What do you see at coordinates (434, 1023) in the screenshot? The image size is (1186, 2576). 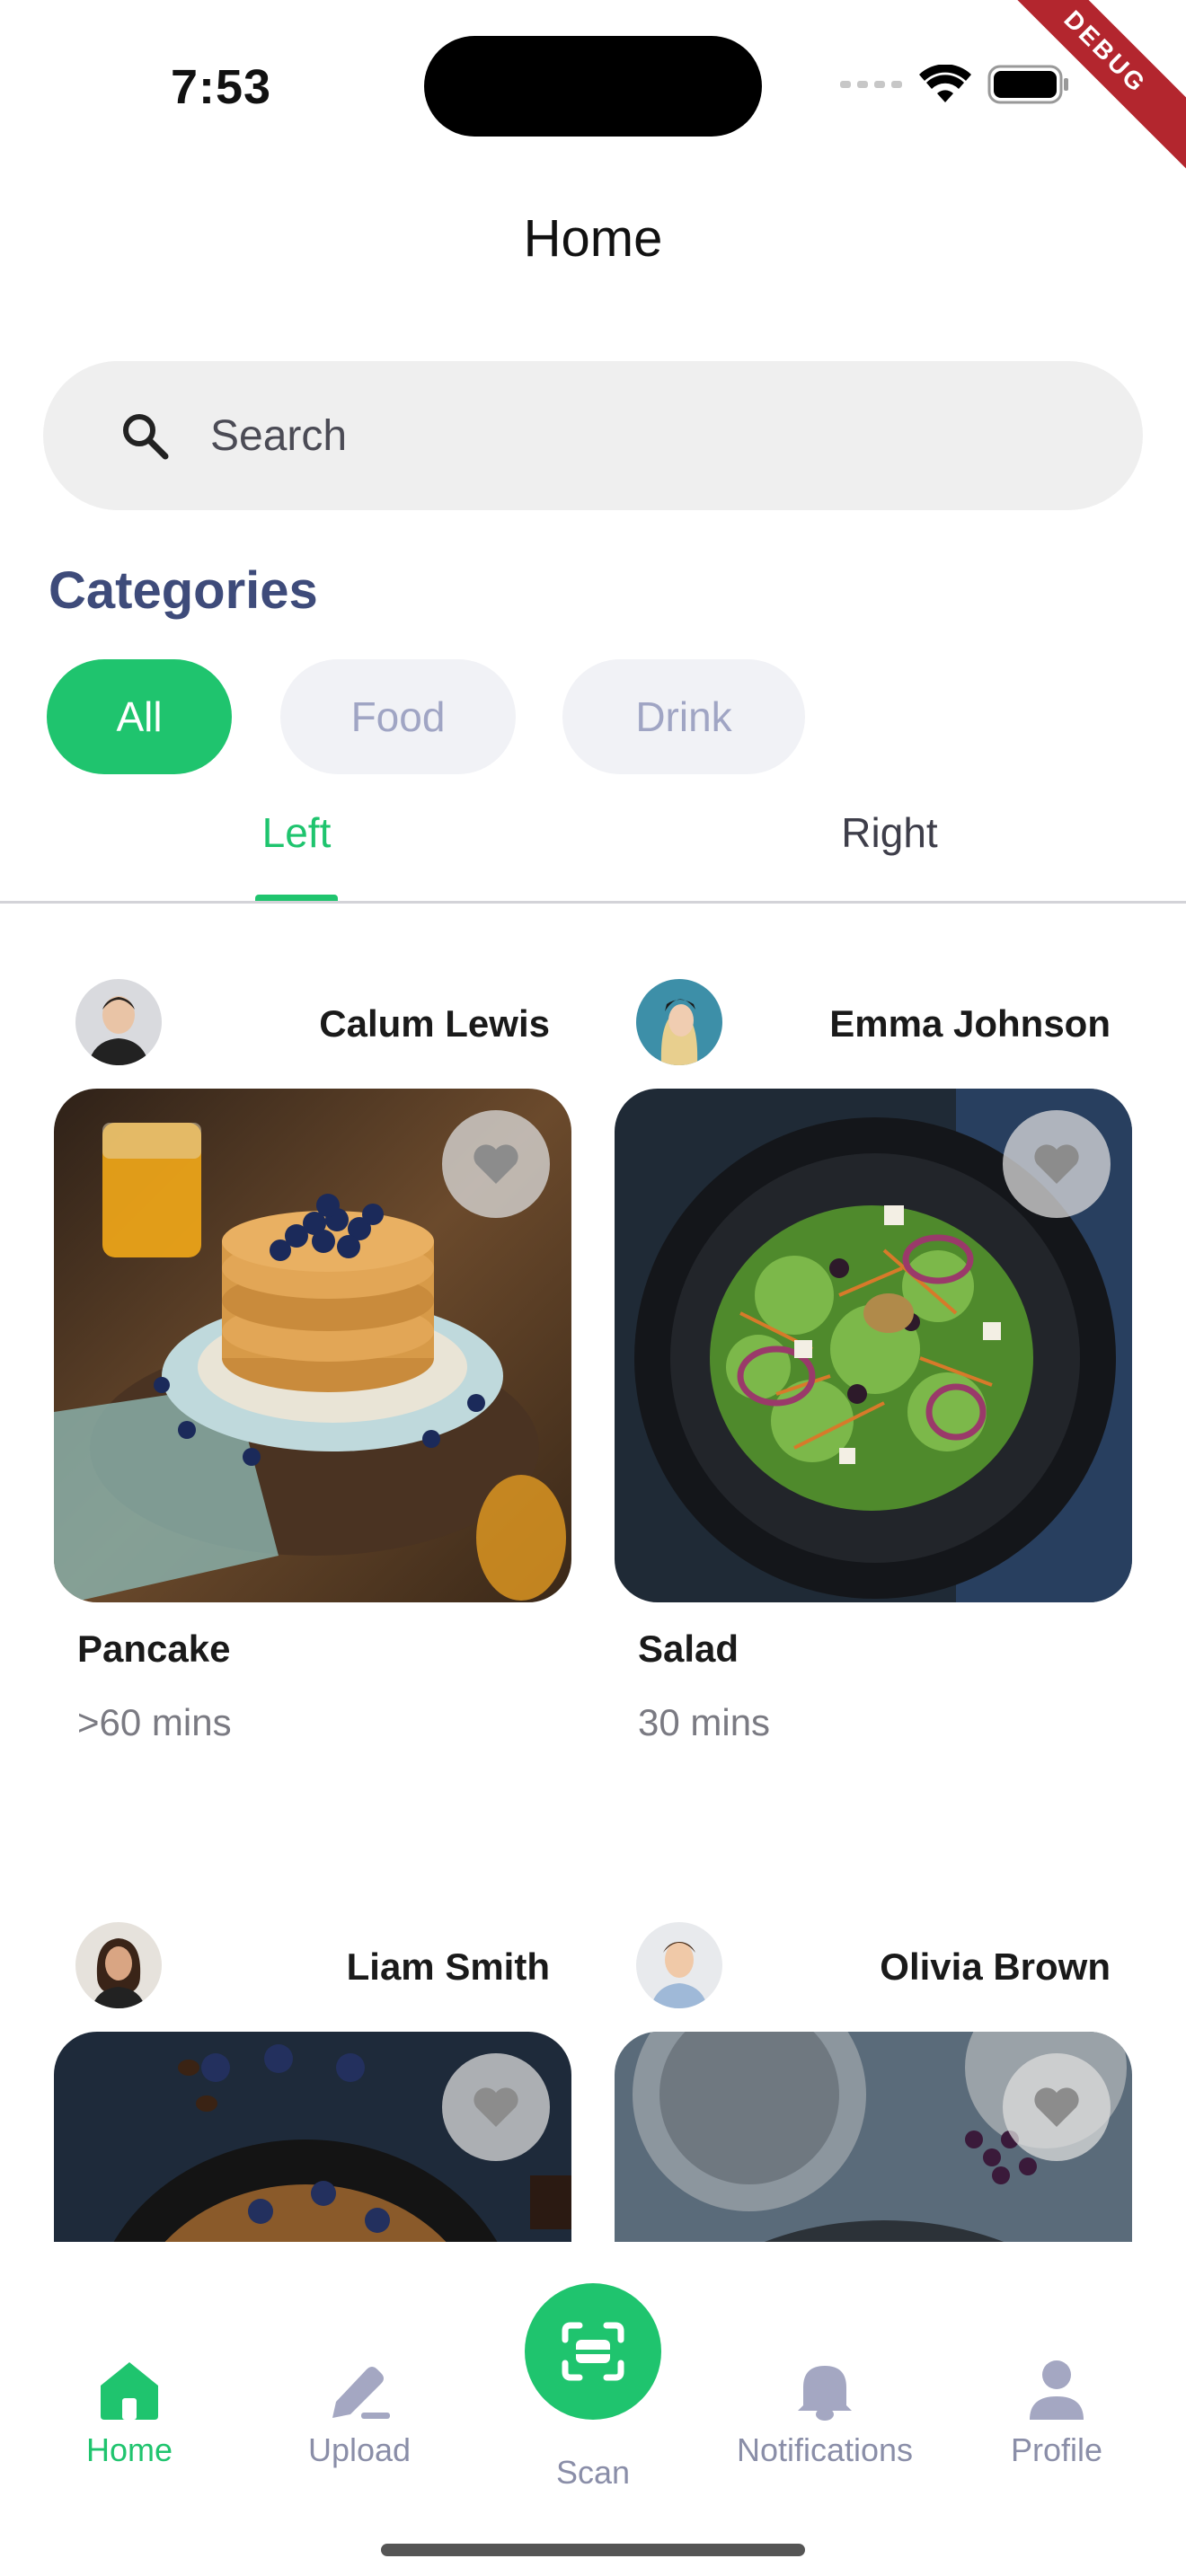 I see `recipe-author: Calum Lewis` at bounding box center [434, 1023].